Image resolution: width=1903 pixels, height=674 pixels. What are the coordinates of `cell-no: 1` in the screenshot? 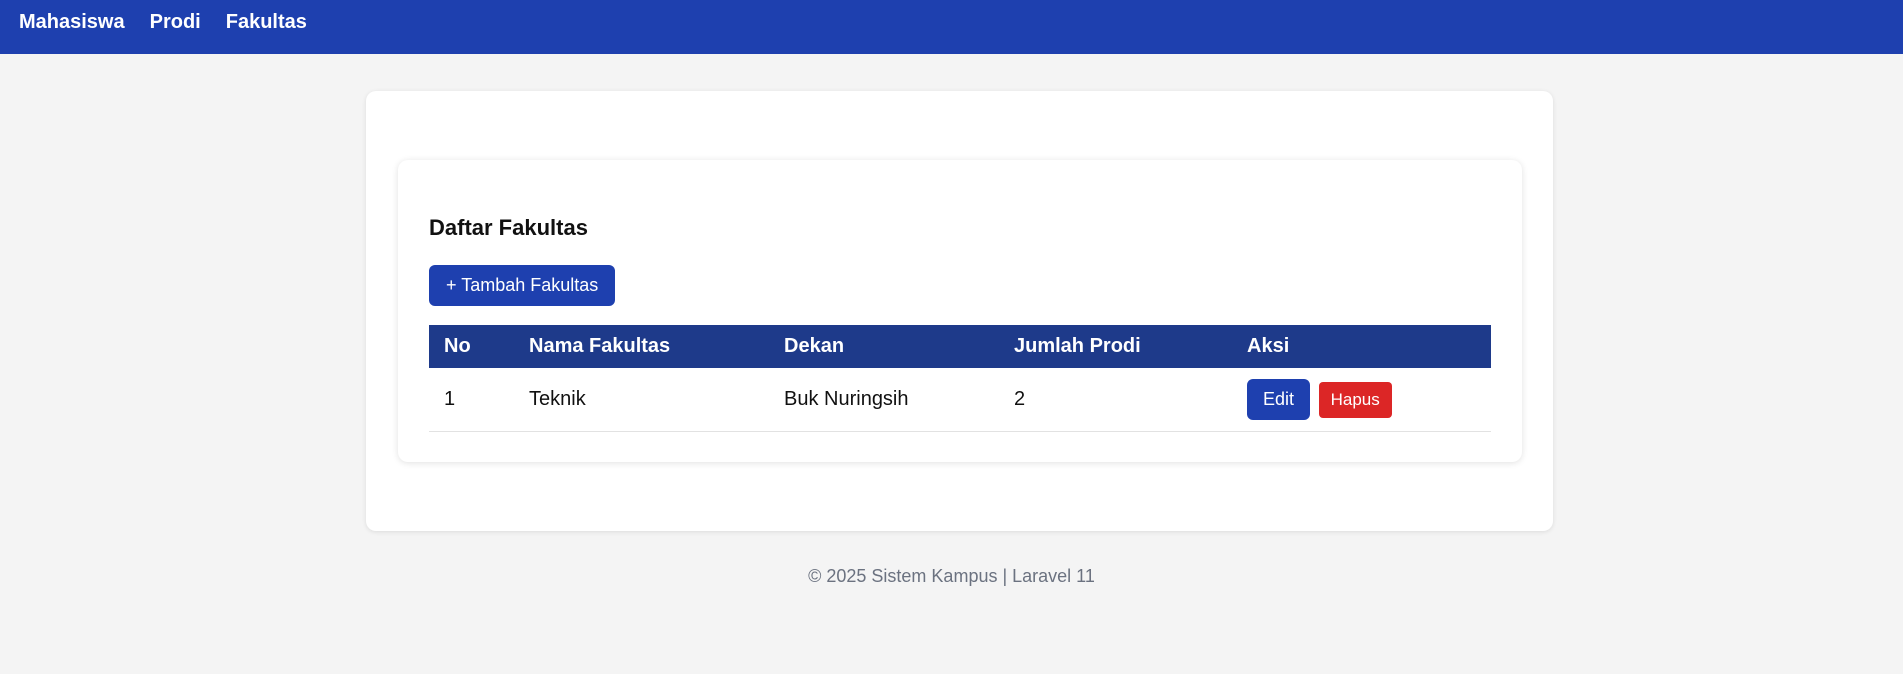 It's located at (471, 400).